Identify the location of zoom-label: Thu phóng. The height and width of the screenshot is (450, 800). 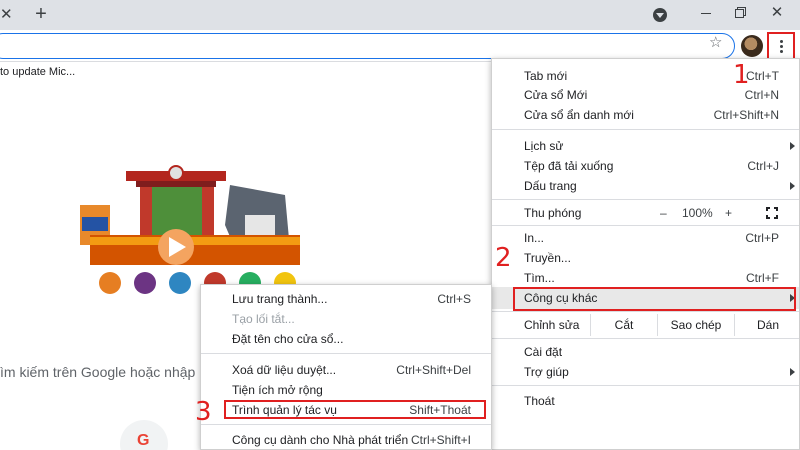
(553, 213).